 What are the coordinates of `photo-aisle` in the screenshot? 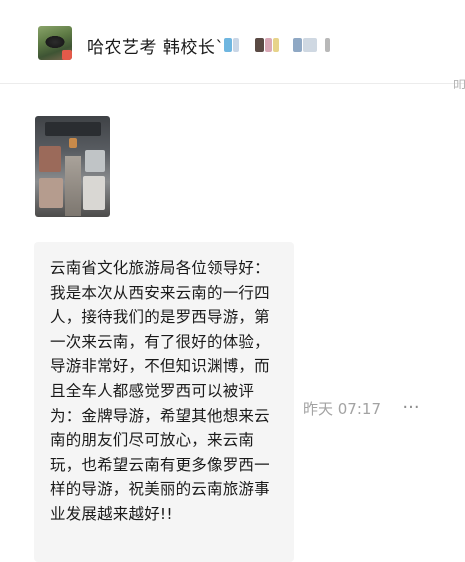 It's located at (73, 186).